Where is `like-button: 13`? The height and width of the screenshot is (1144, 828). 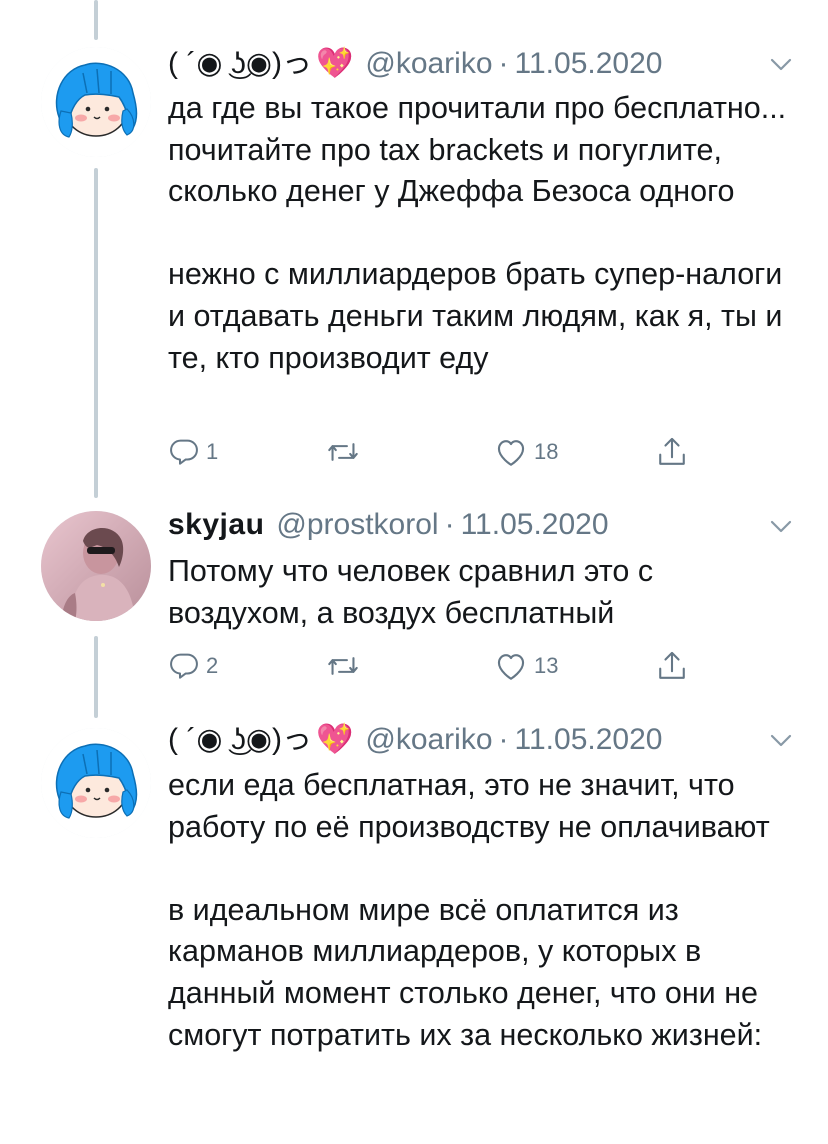 like-button: 13 is located at coordinates (526, 666).